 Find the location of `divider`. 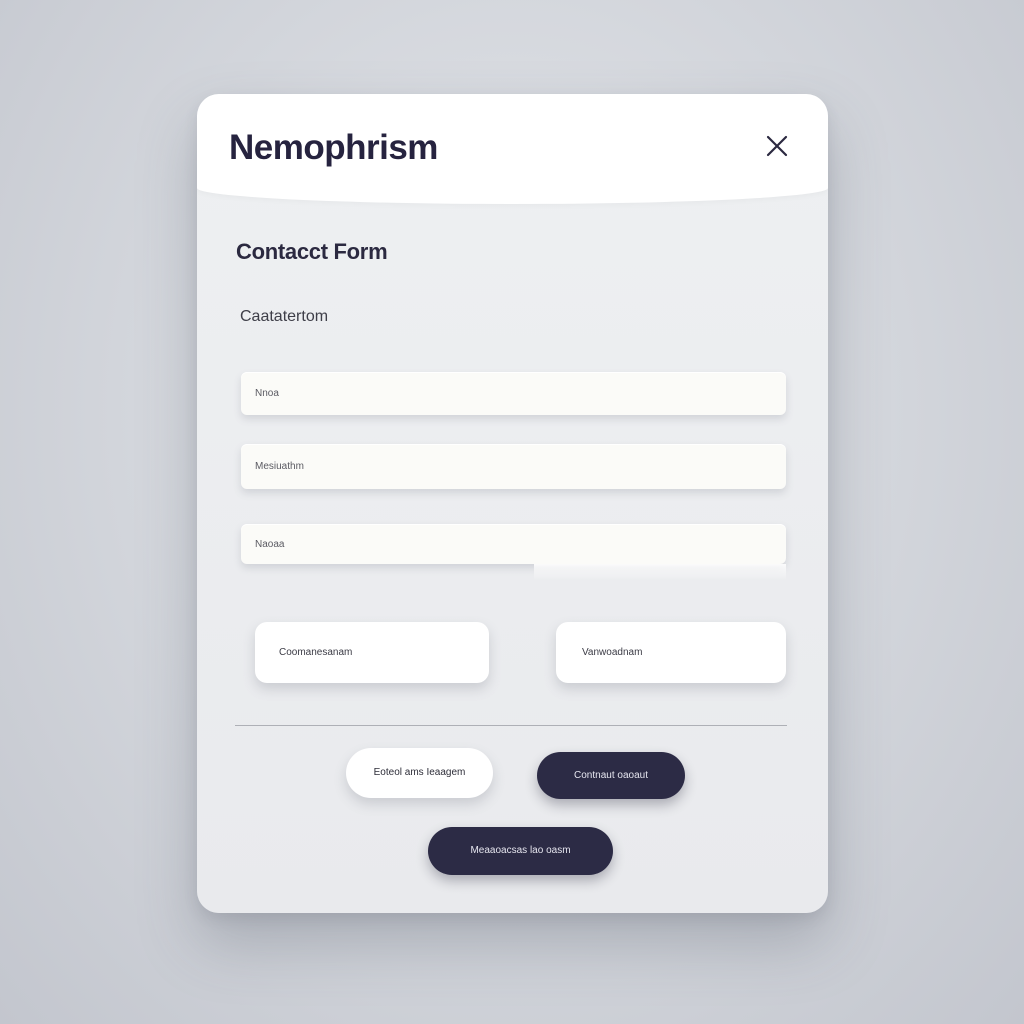

divider is located at coordinates (511, 725).